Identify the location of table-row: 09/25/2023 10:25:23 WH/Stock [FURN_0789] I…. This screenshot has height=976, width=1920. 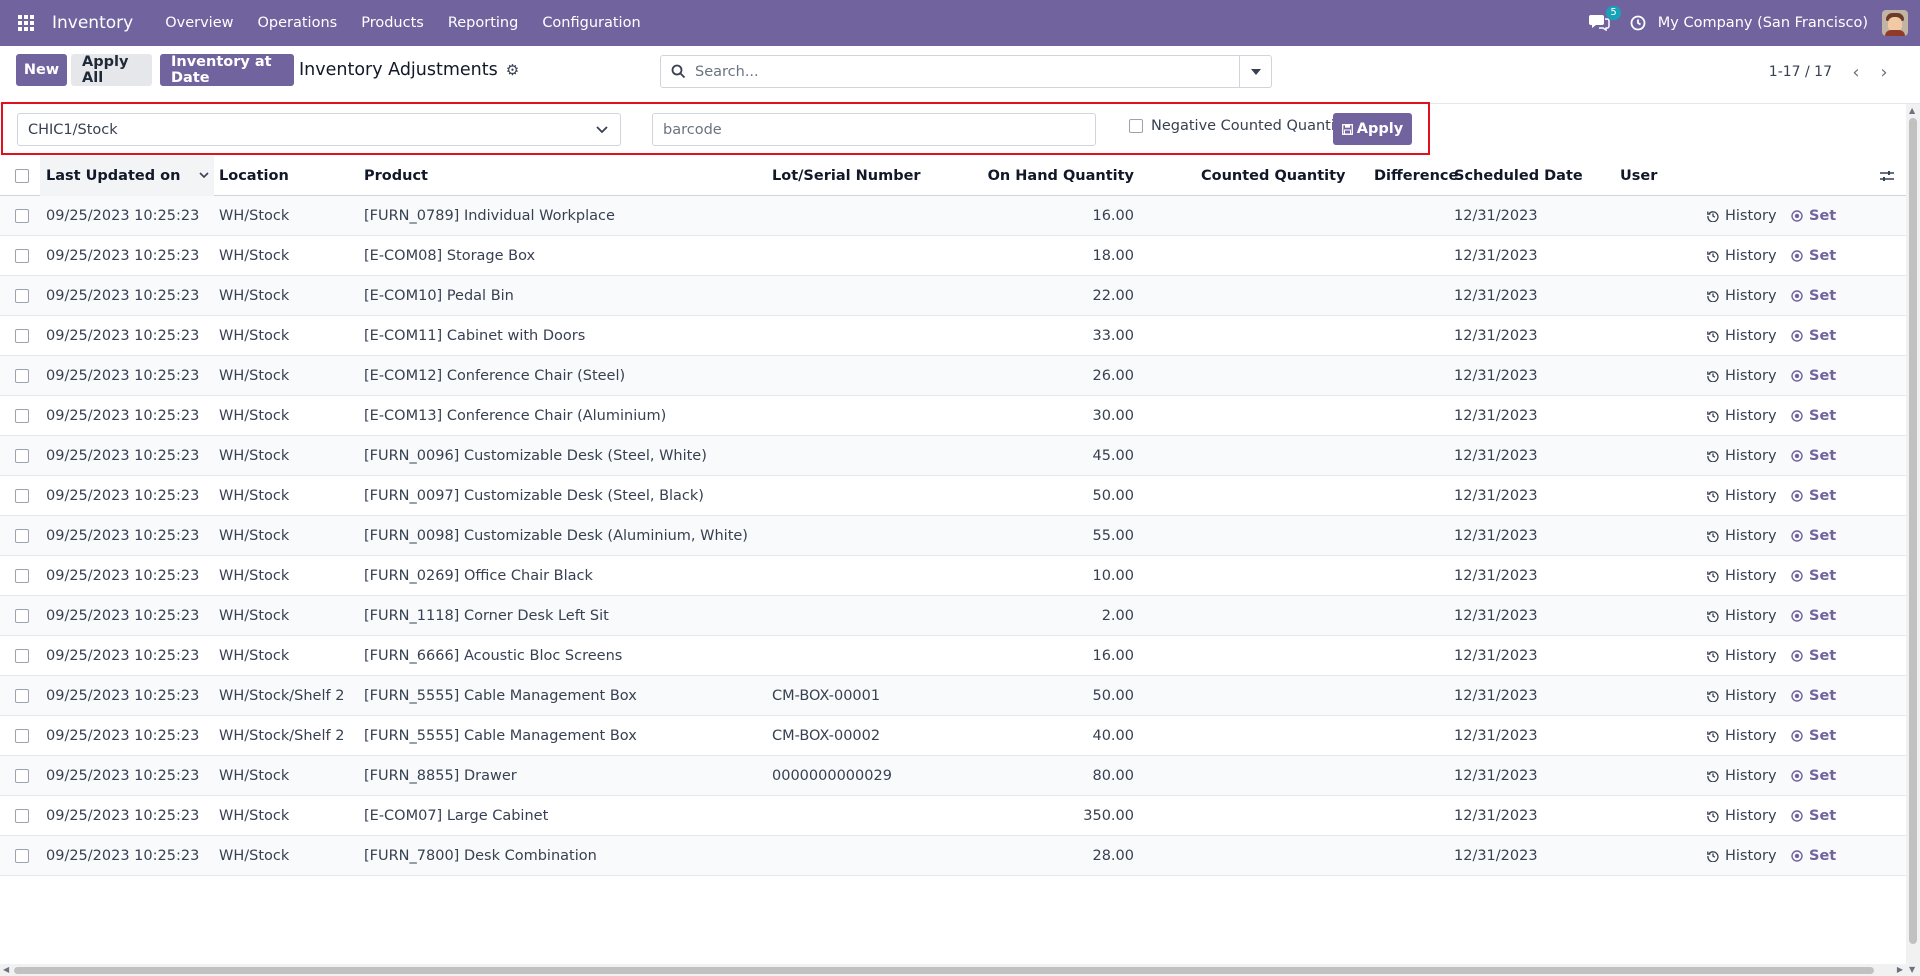
(953, 216).